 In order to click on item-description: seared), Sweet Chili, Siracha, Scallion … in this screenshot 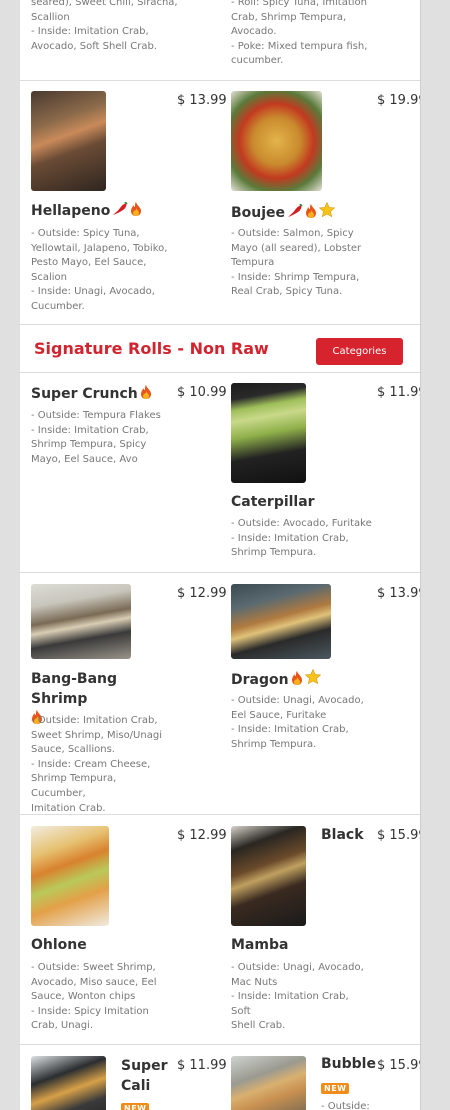, I will do `click(104, 26)`.